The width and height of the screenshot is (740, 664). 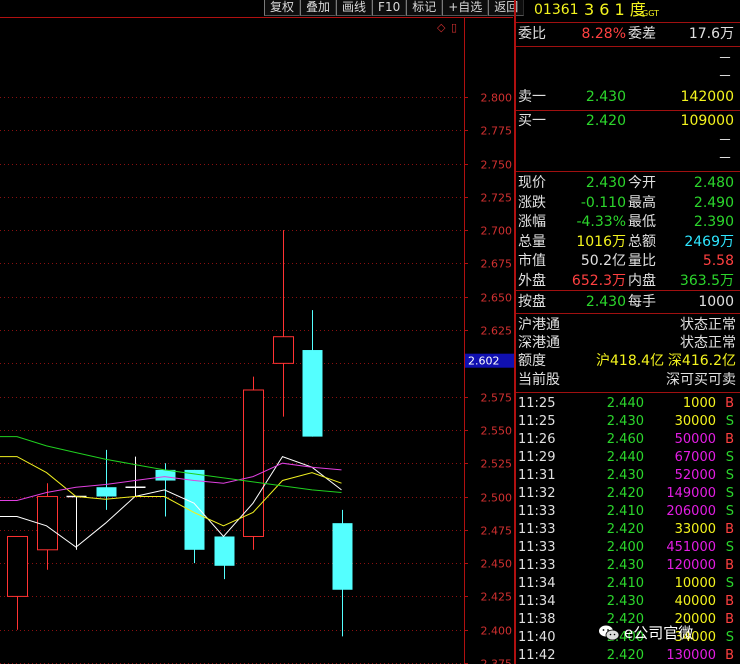 What do you see at coordinates (628, 97) in the screenshot?
I see `sell1-row: 卖一 2.430 142000` at bounding box center [628, 97].